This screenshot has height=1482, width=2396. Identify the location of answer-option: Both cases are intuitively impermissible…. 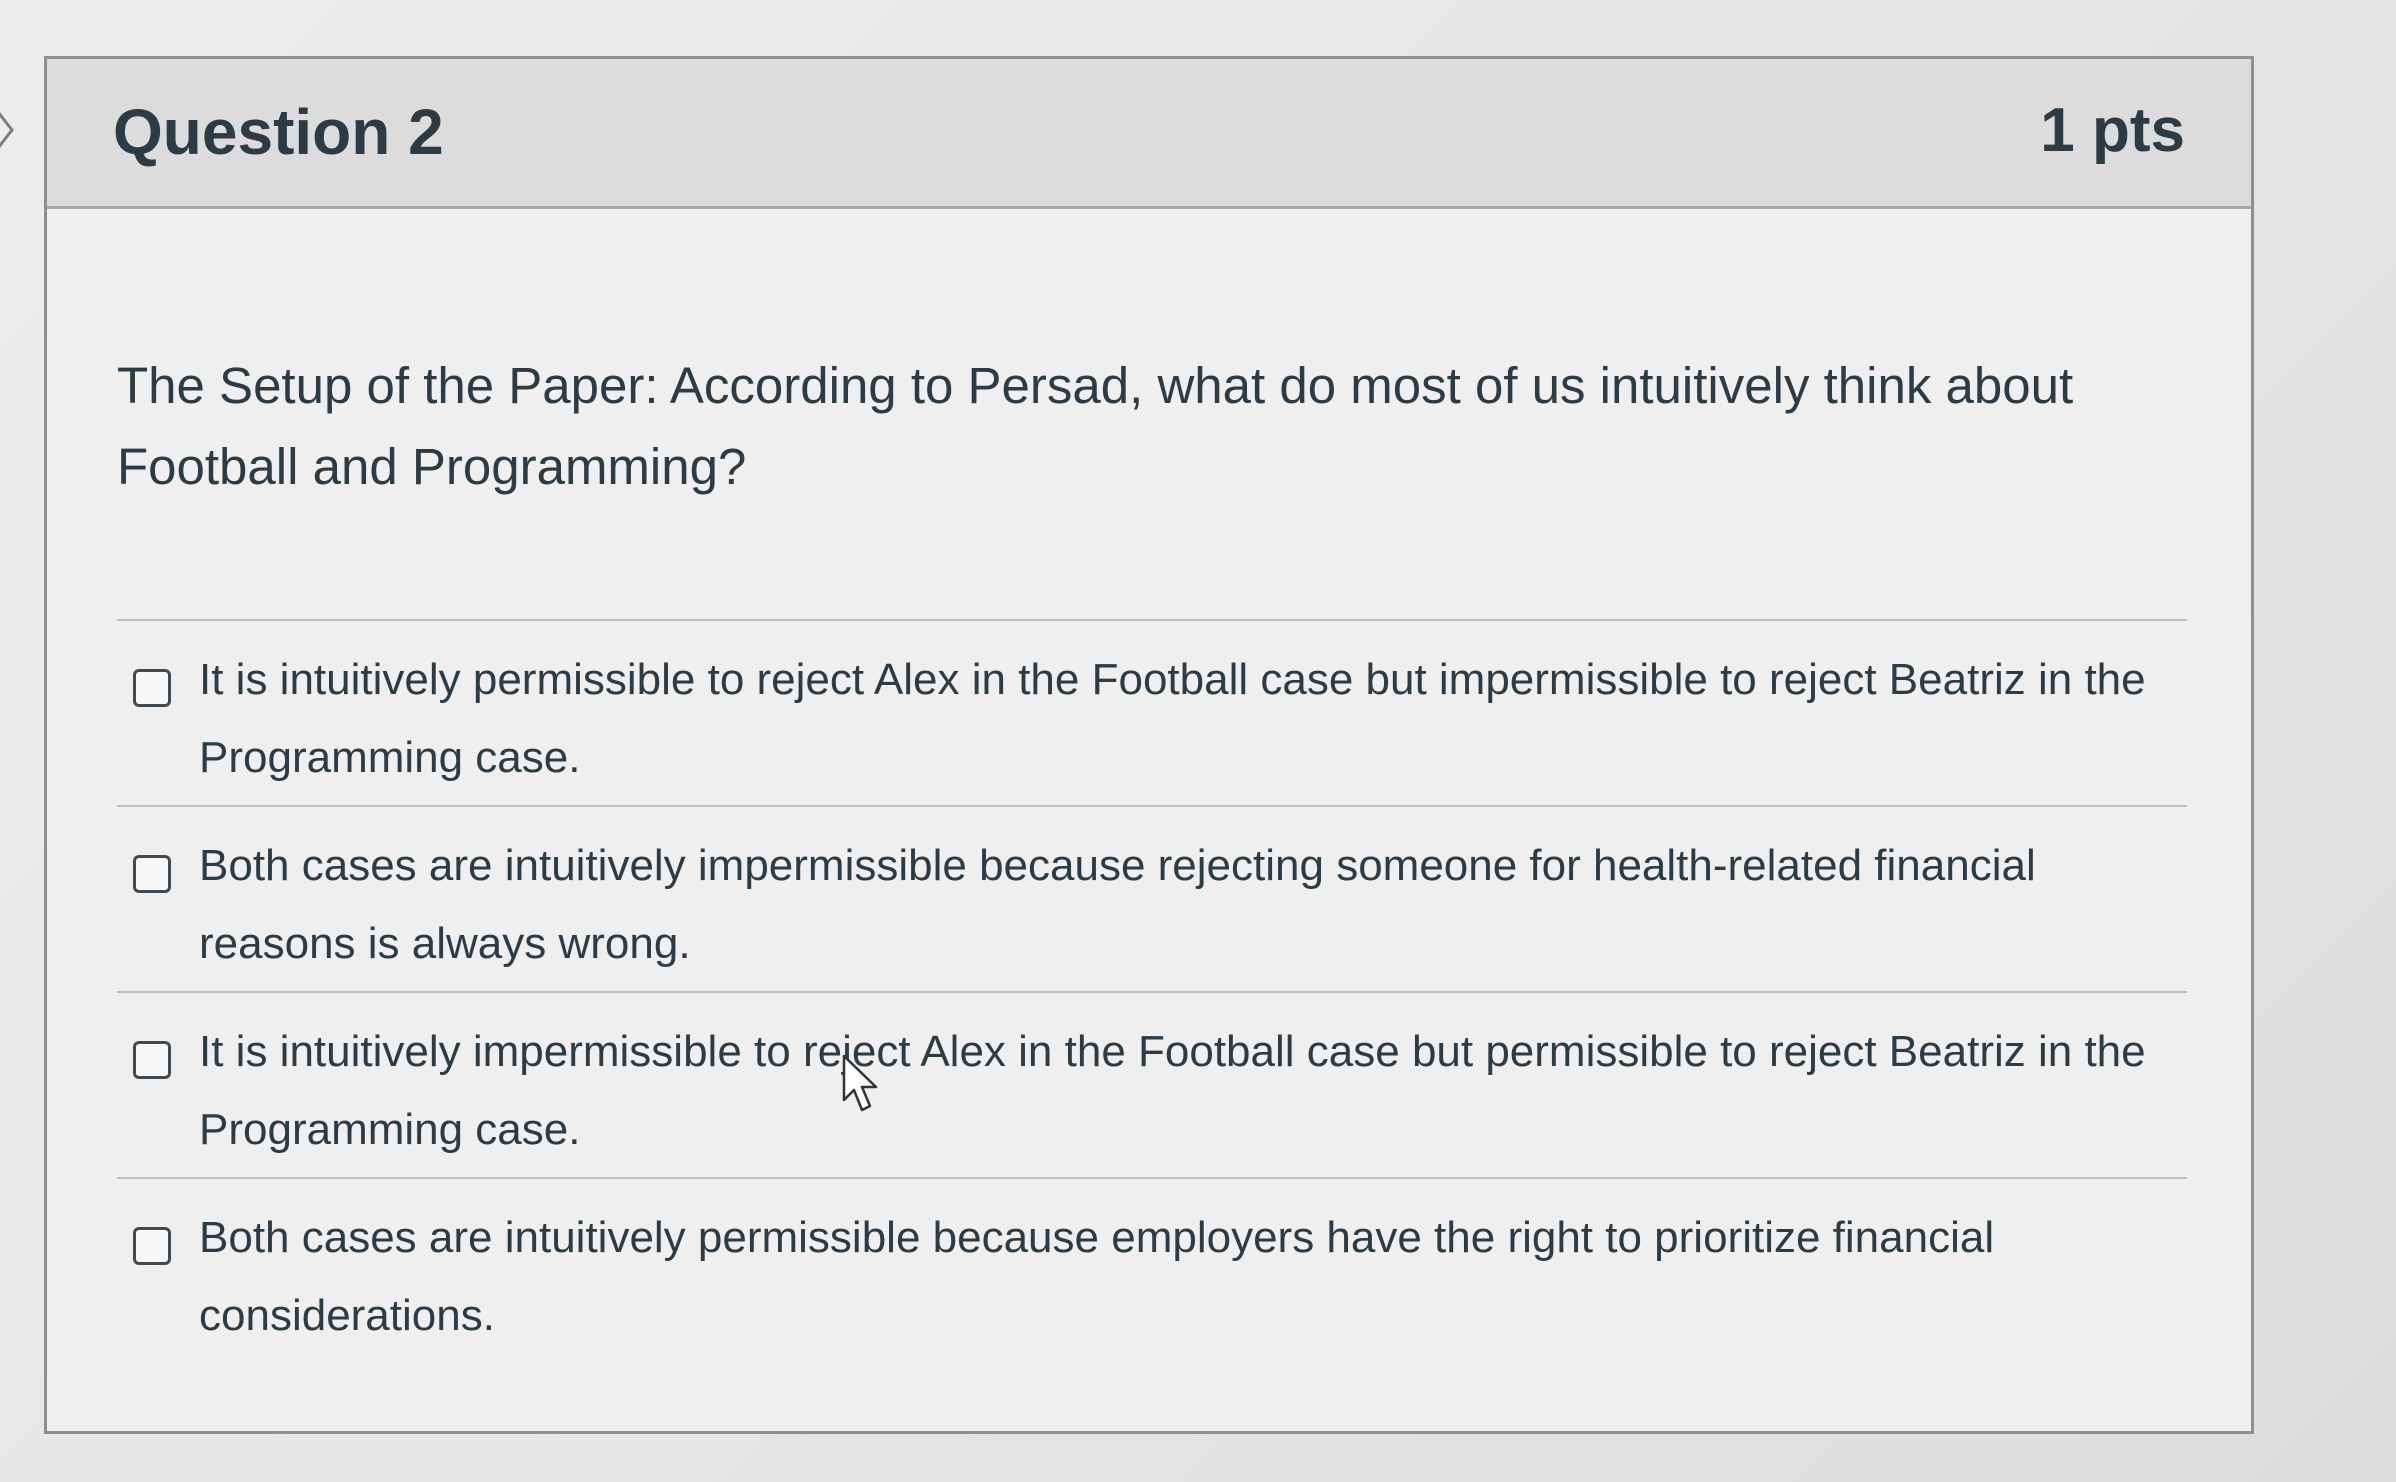
(1152, 900).